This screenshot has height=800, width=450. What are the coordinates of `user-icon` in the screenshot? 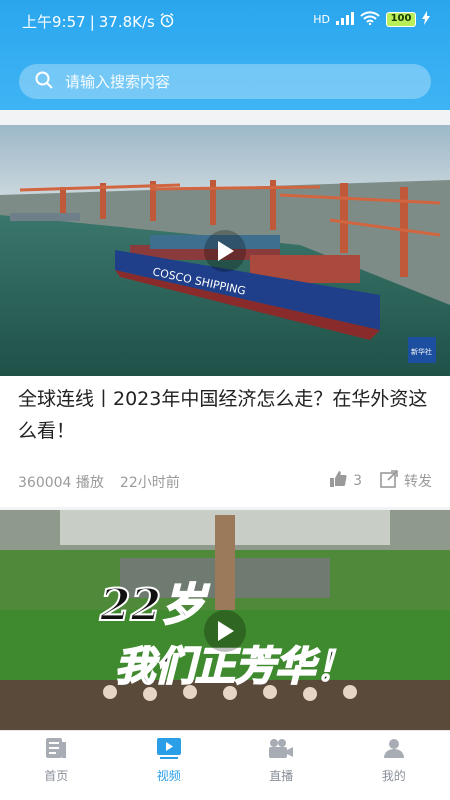 It's located at (394, 749).